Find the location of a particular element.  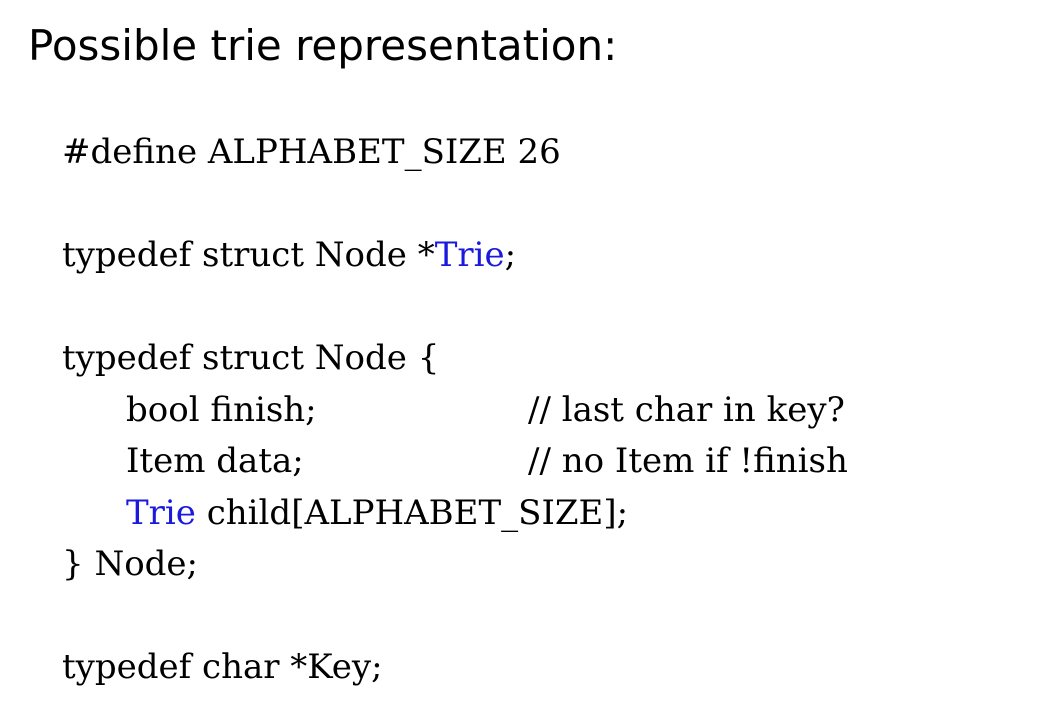

field-data-comment: // no Item if !finish is located at coordinates (688, 461).